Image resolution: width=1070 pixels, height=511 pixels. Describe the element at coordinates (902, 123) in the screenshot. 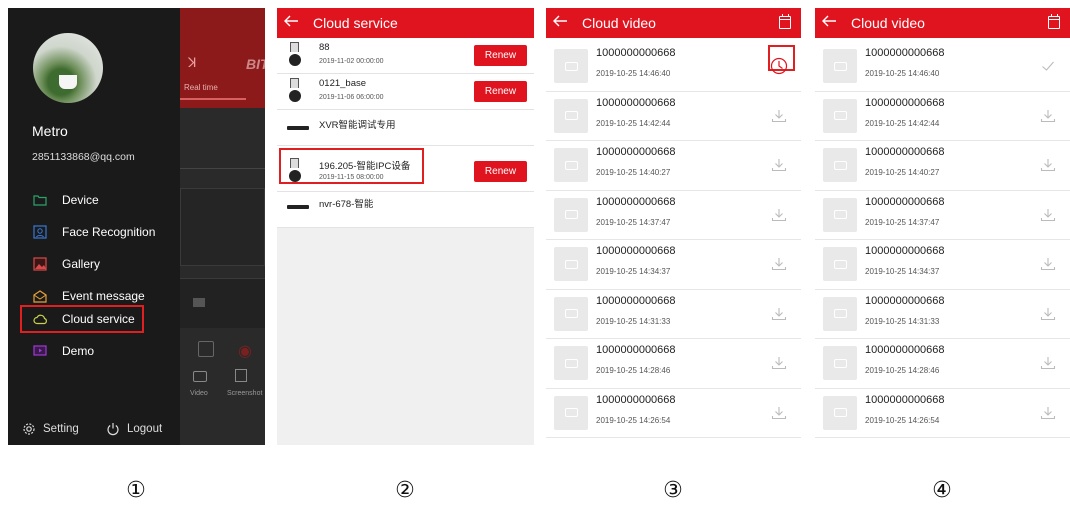

I see `video-timestamp: 2019-10-25 14:42:44` at that location.